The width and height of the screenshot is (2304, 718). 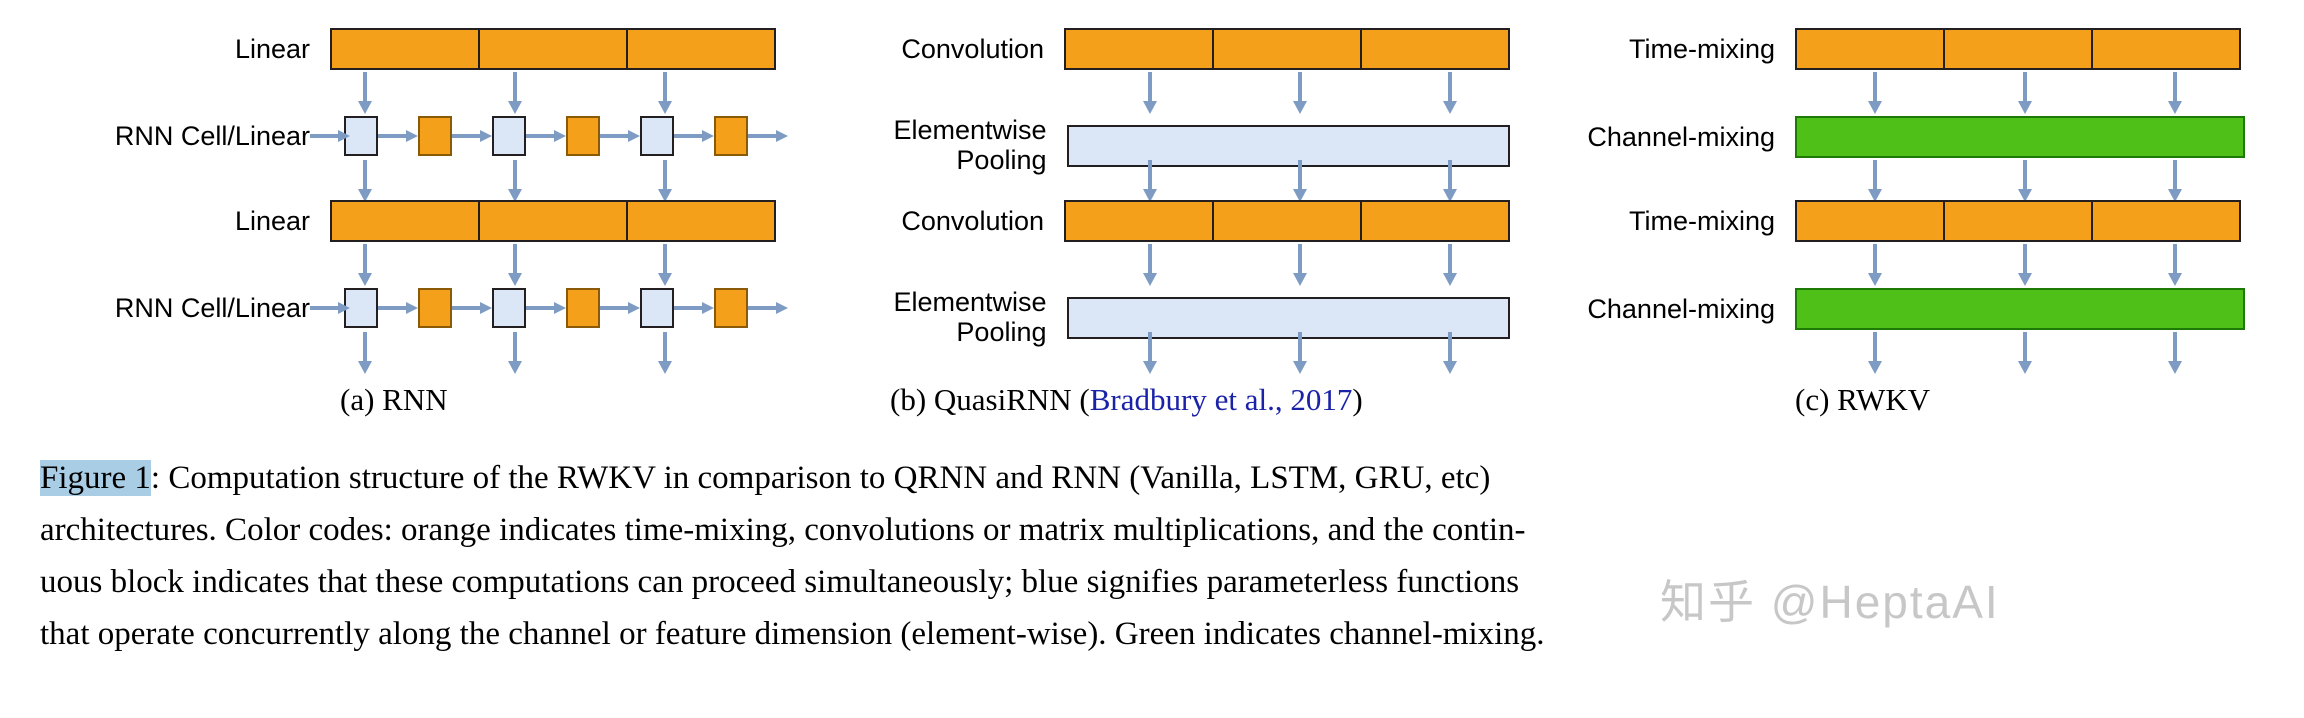 I want to click on subcaption-b-paren-close: ), so click(x=1357, y=399).